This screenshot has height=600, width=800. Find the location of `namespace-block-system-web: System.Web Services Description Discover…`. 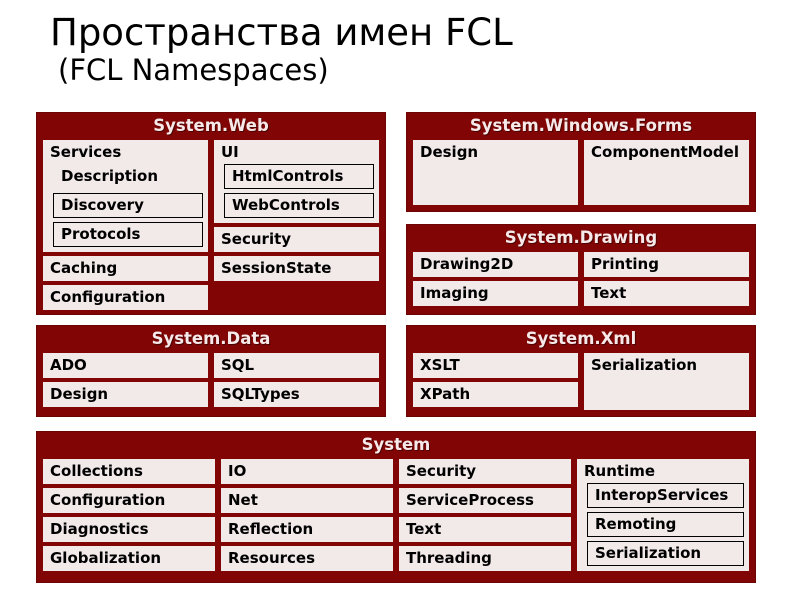

namespace-block-system-web: System.Web Services Description Discover… is located at coordinates (211, 213).